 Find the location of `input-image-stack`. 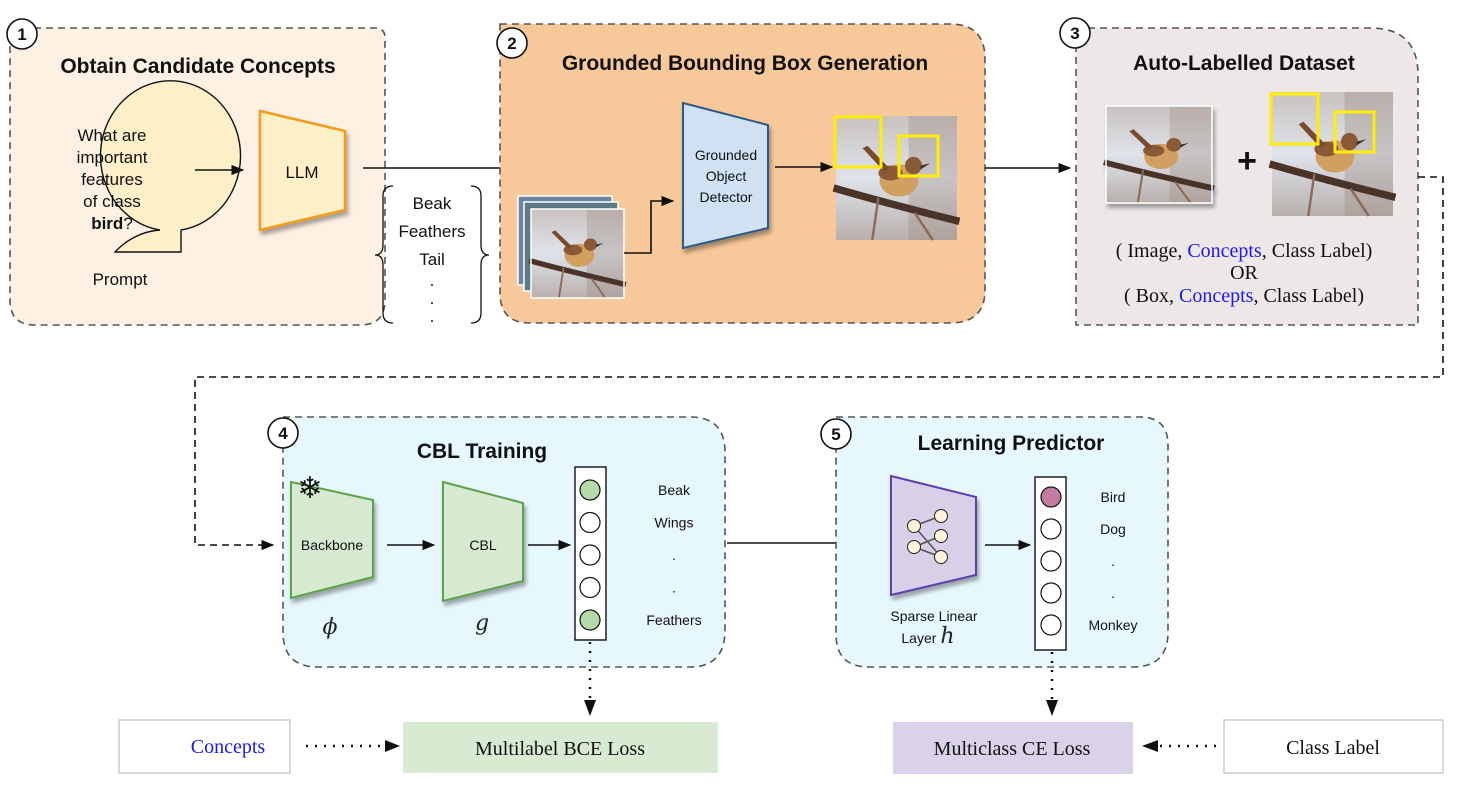

input-image-stack is located at coordinates (571, 246).